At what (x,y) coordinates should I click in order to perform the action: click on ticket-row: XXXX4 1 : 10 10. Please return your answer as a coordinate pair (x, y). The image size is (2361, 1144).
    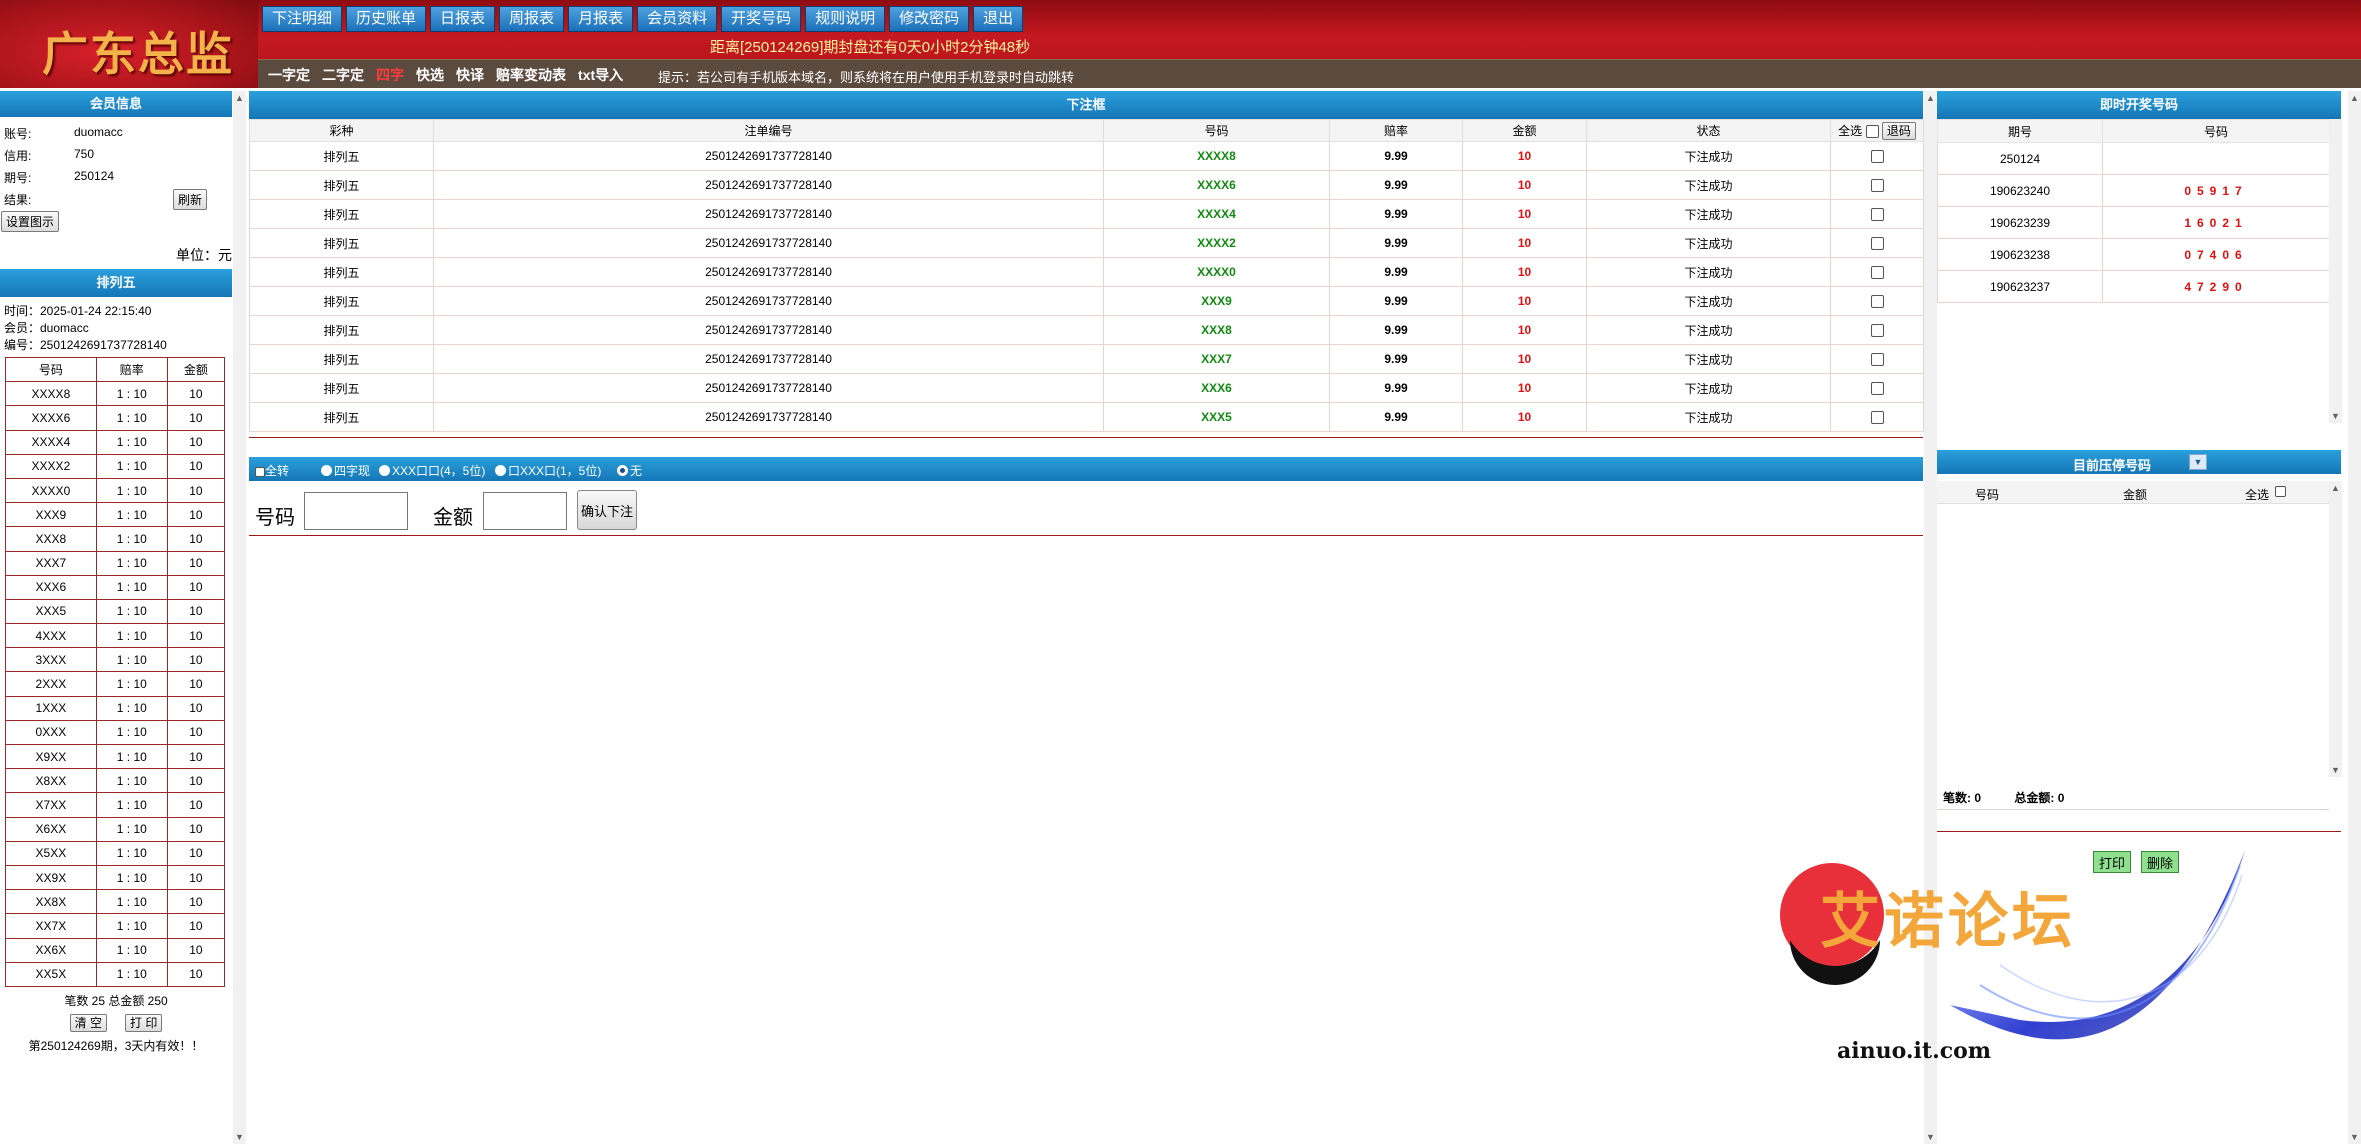
    Looking at the image, I should click on (115, 442).